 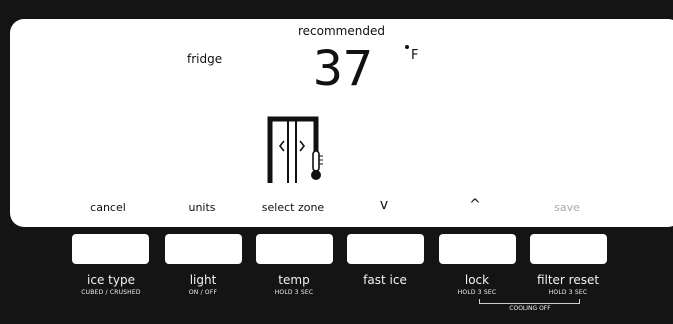 What do you see at coordinates (110, 249) in the screenshot?
I see `ice-type-button` at bounding box center [110, 249].